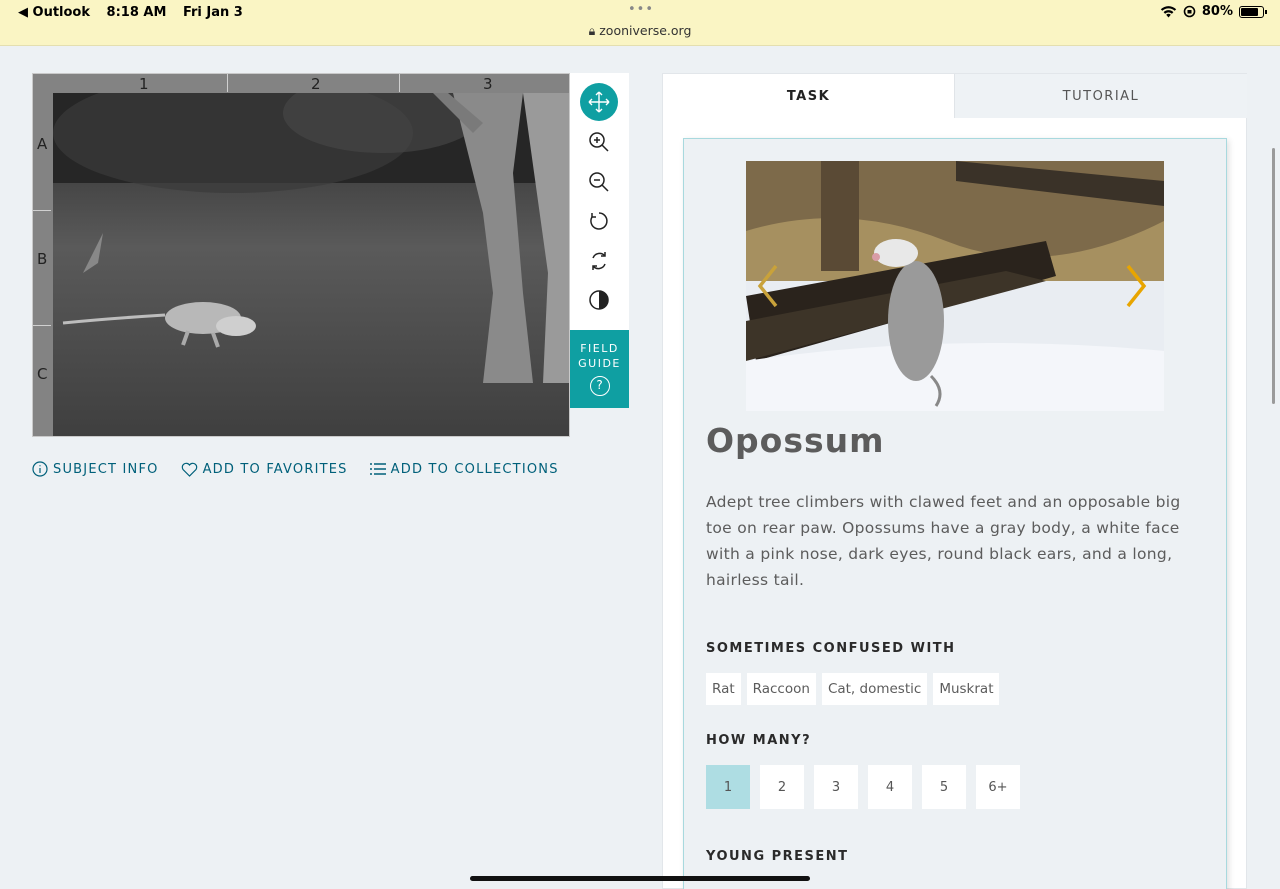  Describe the element at coordinates (212, 12) in the screenshot. I see `status-date: Fri Jan 3` at that location.